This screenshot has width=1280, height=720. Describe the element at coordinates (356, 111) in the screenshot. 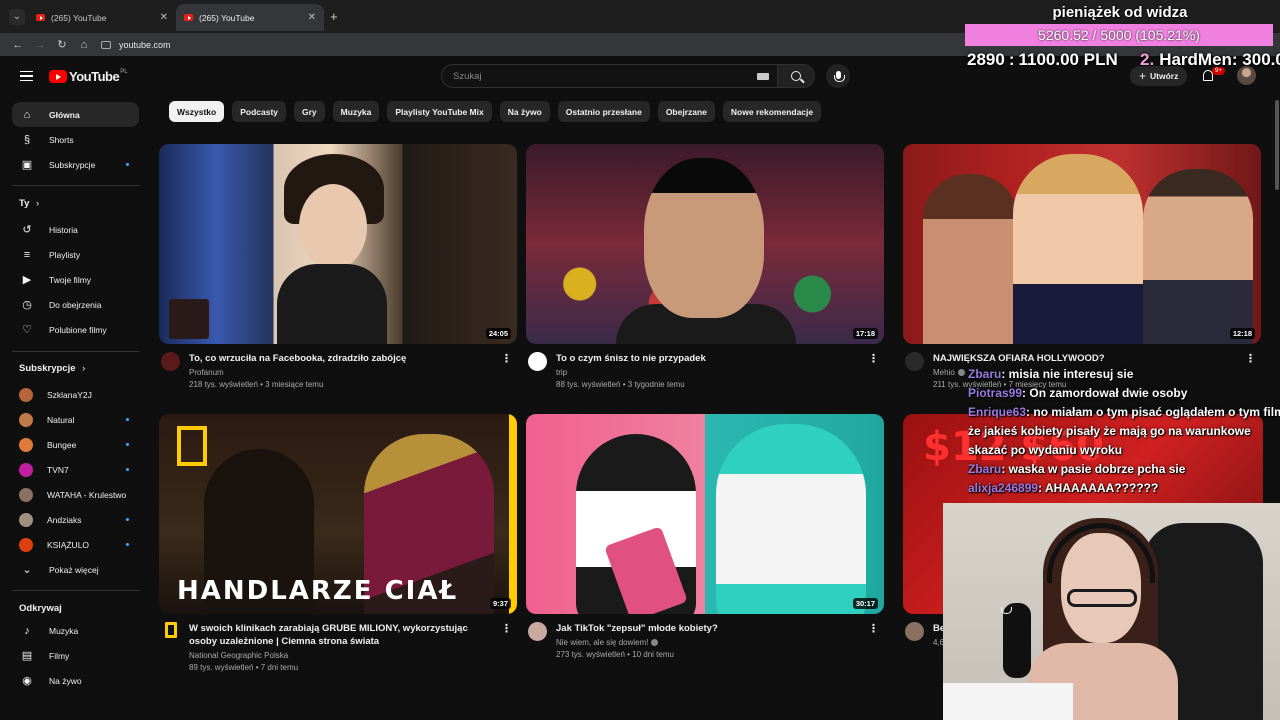

I see `chip-music: Muzyka` at that location.